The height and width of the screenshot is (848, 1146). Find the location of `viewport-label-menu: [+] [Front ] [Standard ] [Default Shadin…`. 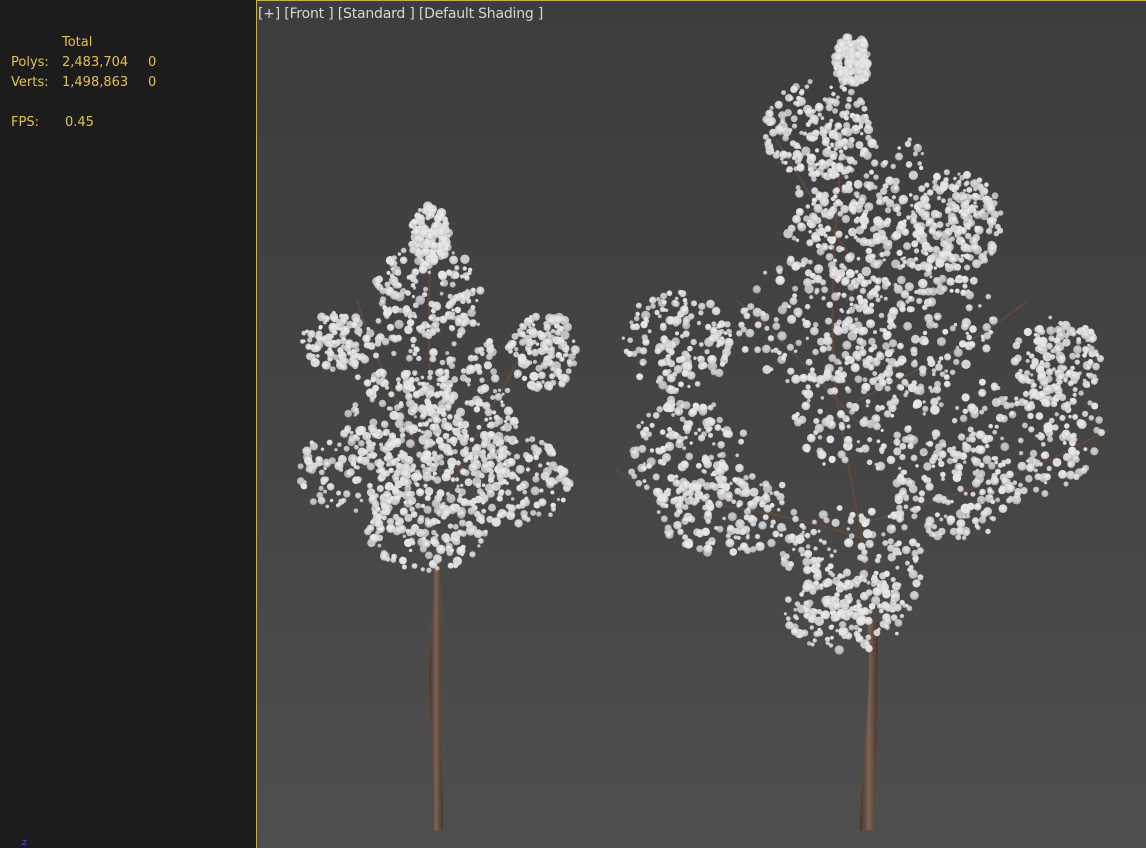

viewport-label-menu: [+] [Front ] [Standard ] [Default Shadin… is located at coordinates (400, 14).